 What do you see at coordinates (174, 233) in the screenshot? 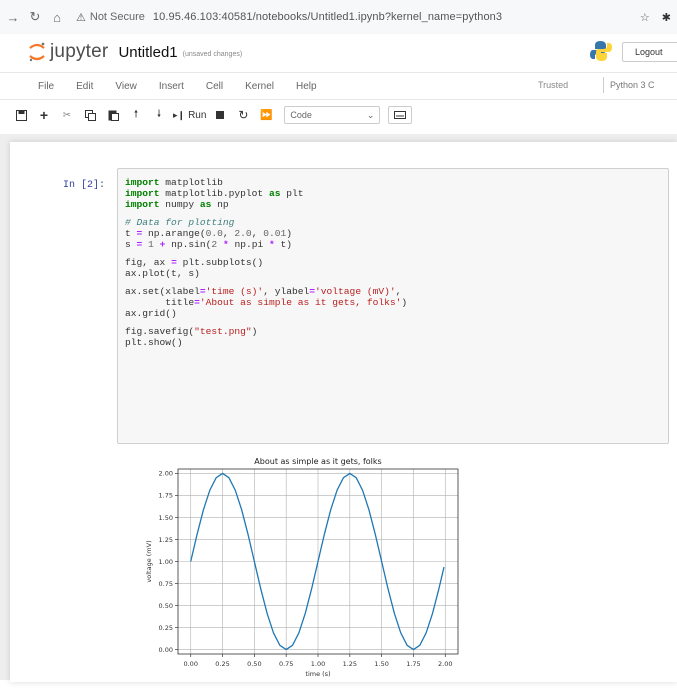
I see `code-token: np.arange(` at bounding box center [174, 233].